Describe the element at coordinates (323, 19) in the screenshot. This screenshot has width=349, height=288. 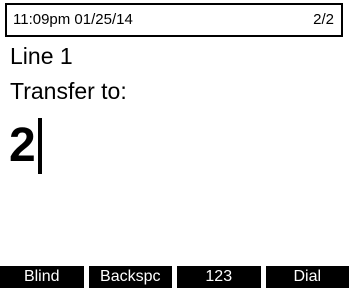
I see `page-indicator: 2/2` at that location.